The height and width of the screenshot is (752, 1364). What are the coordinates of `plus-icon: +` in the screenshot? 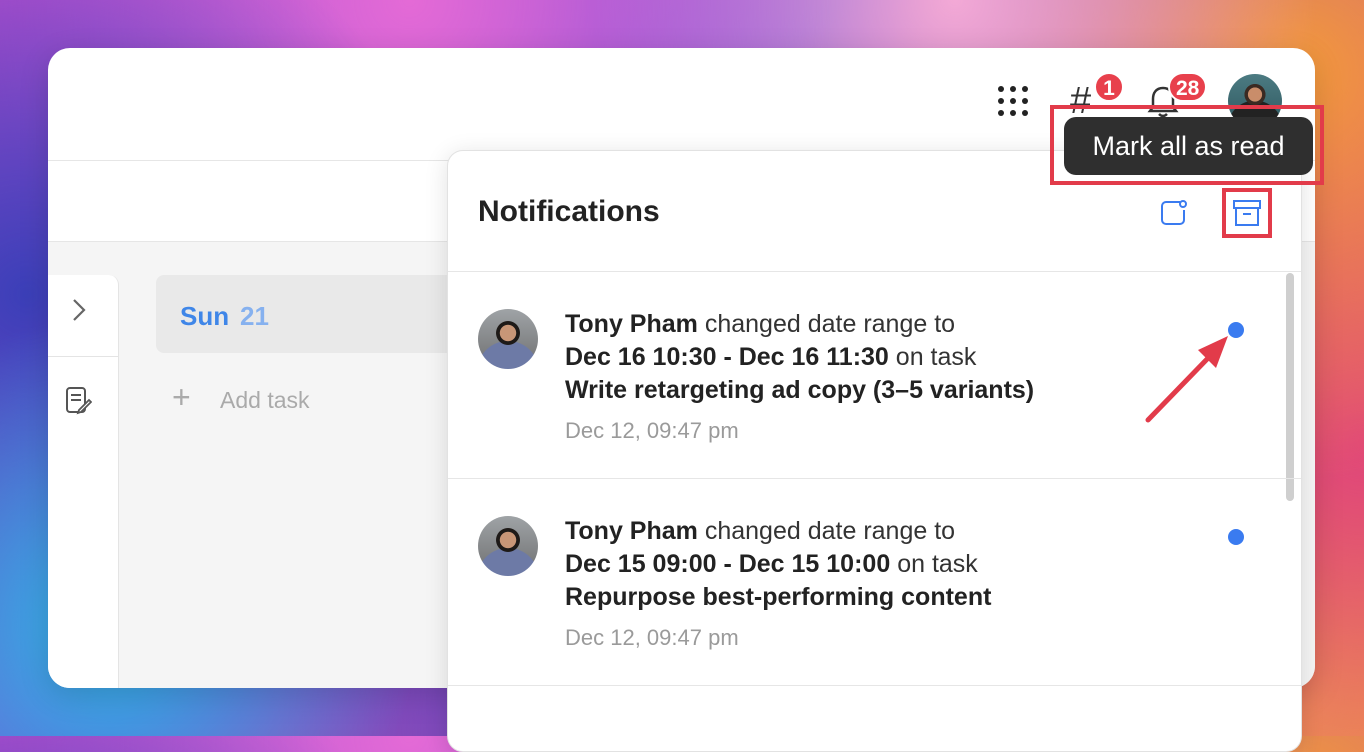 It's located at (181, 397).